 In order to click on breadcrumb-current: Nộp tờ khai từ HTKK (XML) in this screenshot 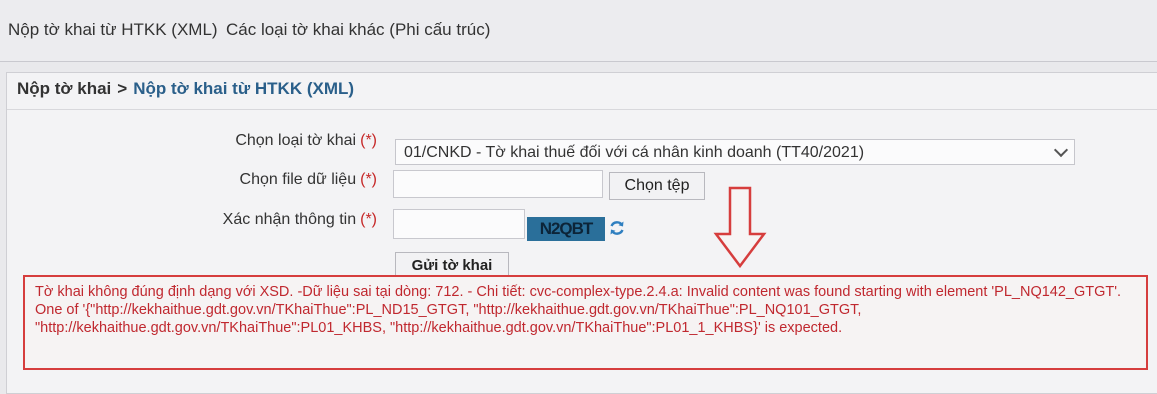, I will do `click(243, 88)`.